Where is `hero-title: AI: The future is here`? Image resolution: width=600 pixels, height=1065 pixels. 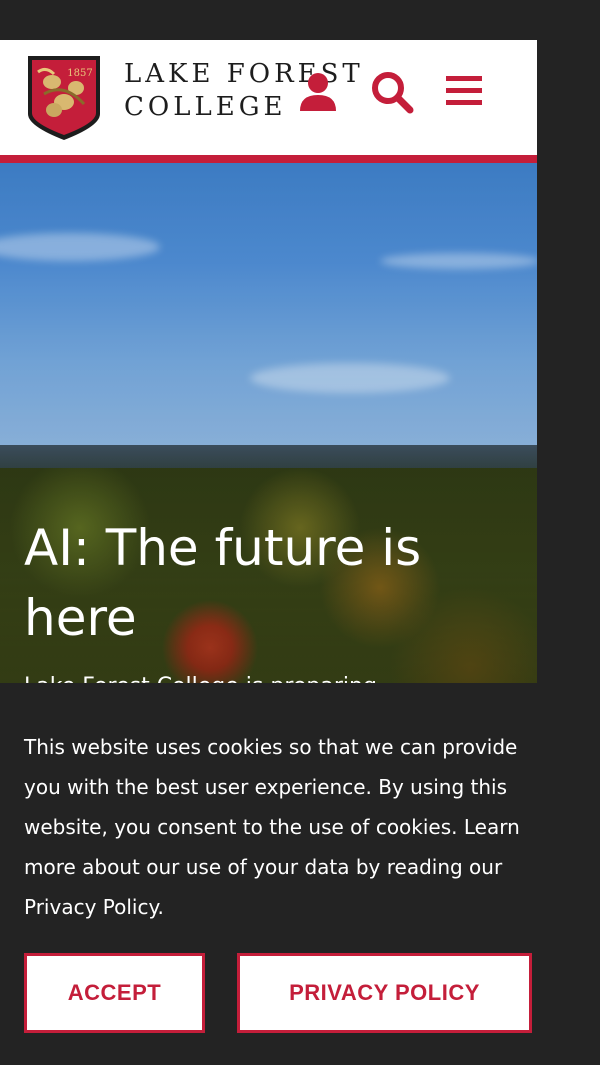 hero-title: AI: The future is here is located at coordinates (223, 583).